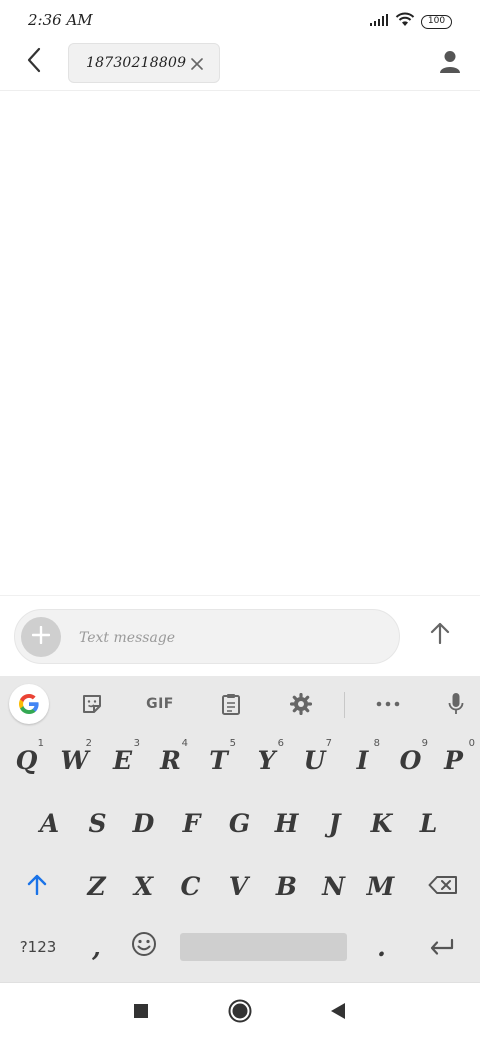 Image resolution: width=480 pixels, height=1040 pixels. I want to click on comma-key: ,, so click(96, 947).